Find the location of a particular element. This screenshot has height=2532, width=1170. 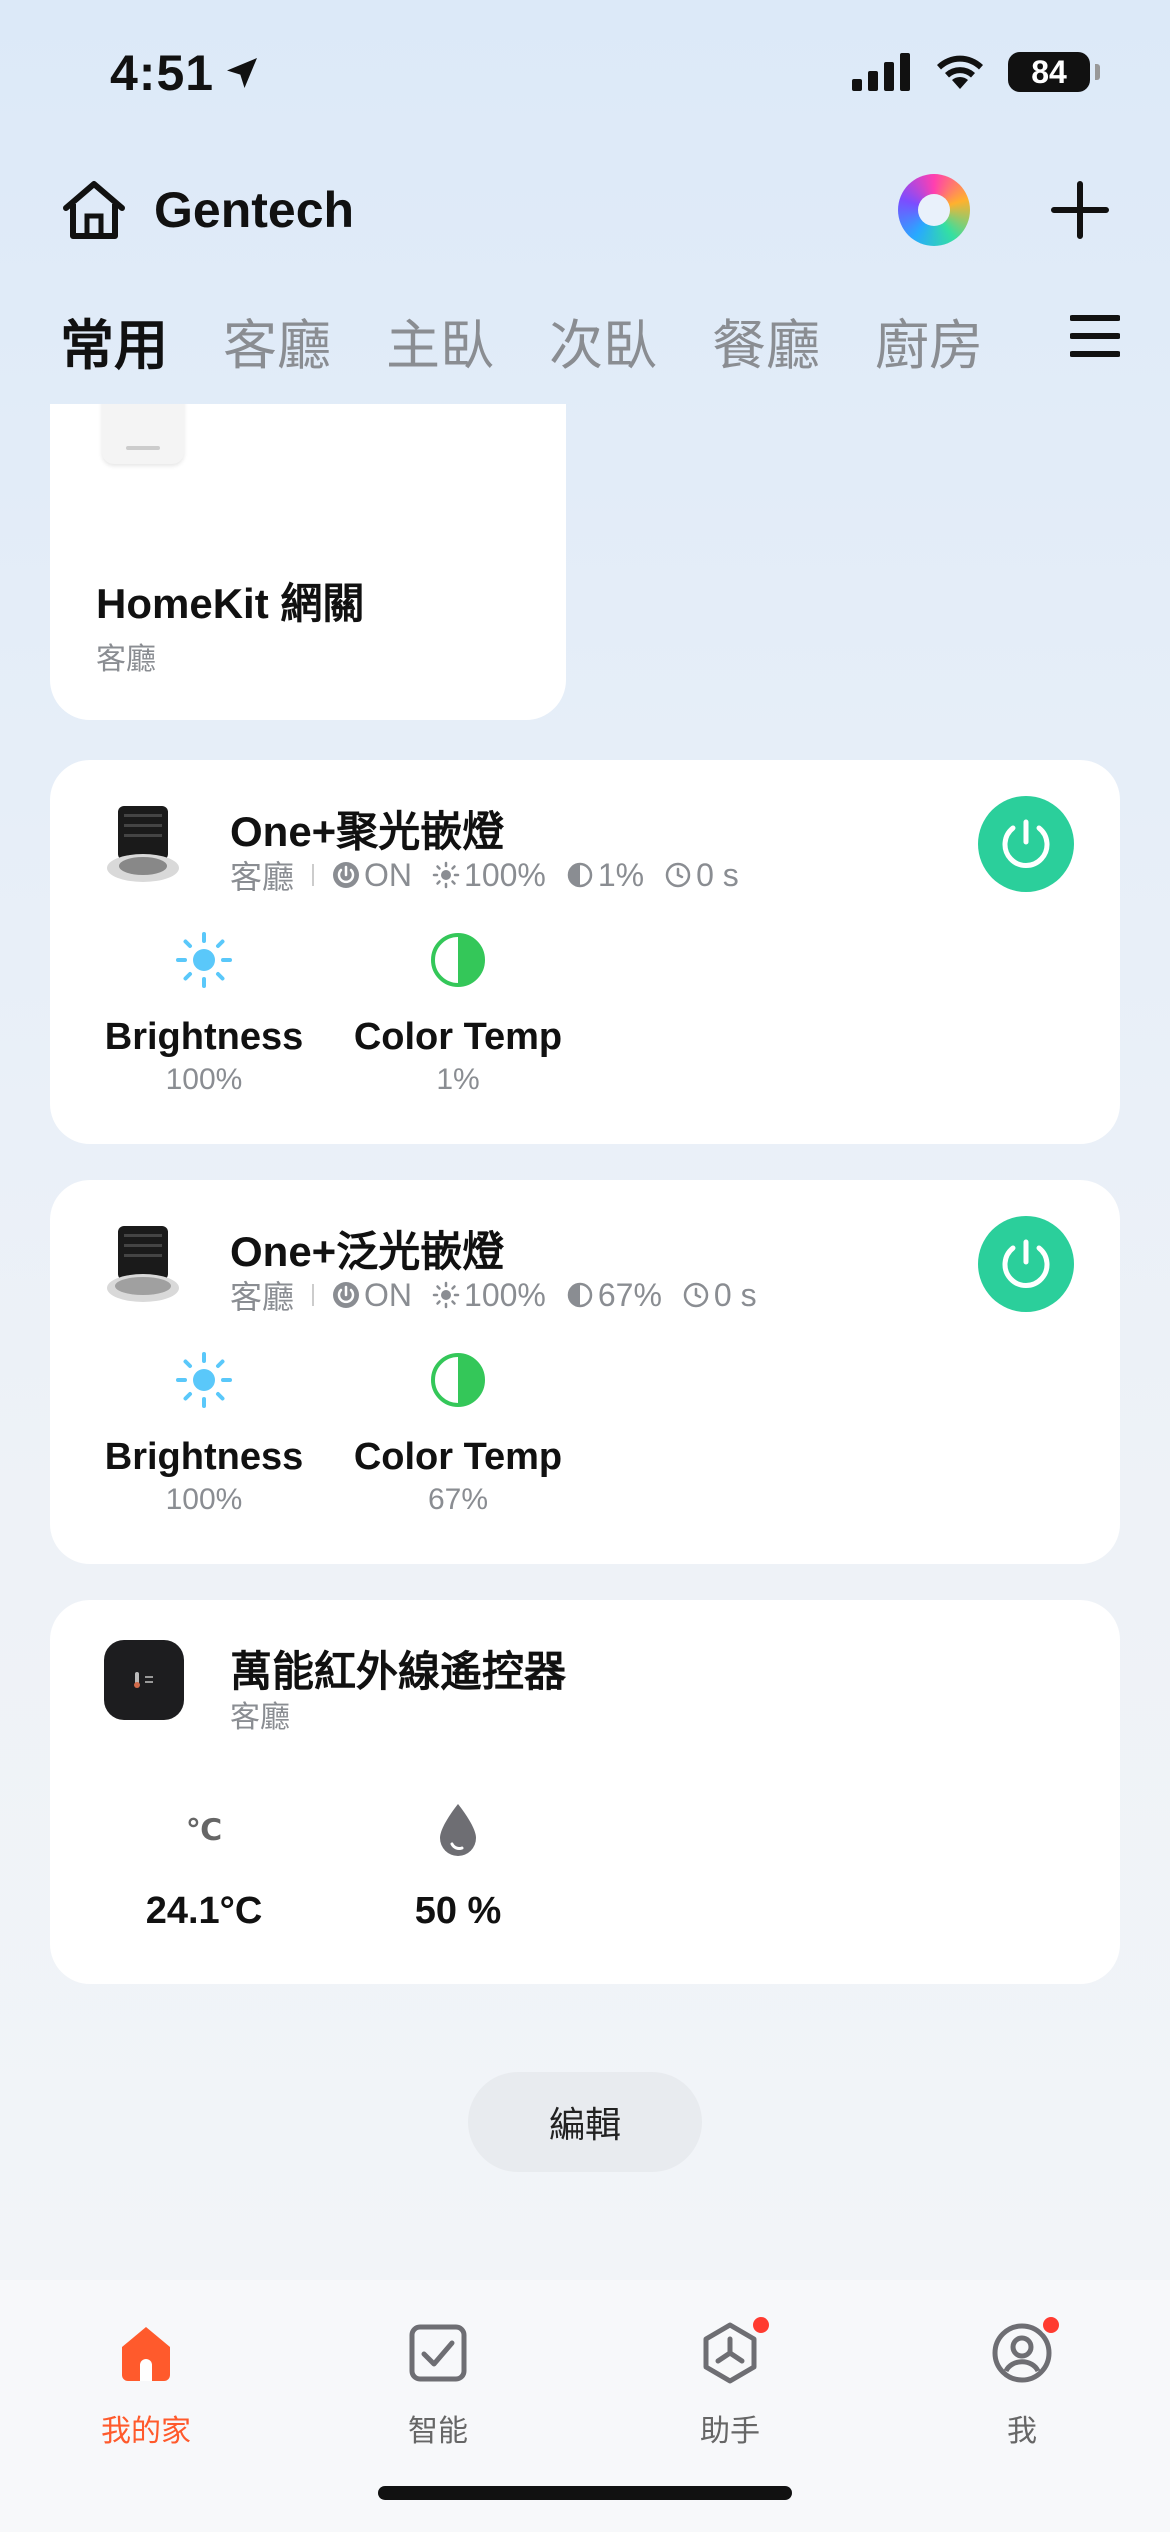

nav-label: 助手 is located at coordinates (730, 2431).